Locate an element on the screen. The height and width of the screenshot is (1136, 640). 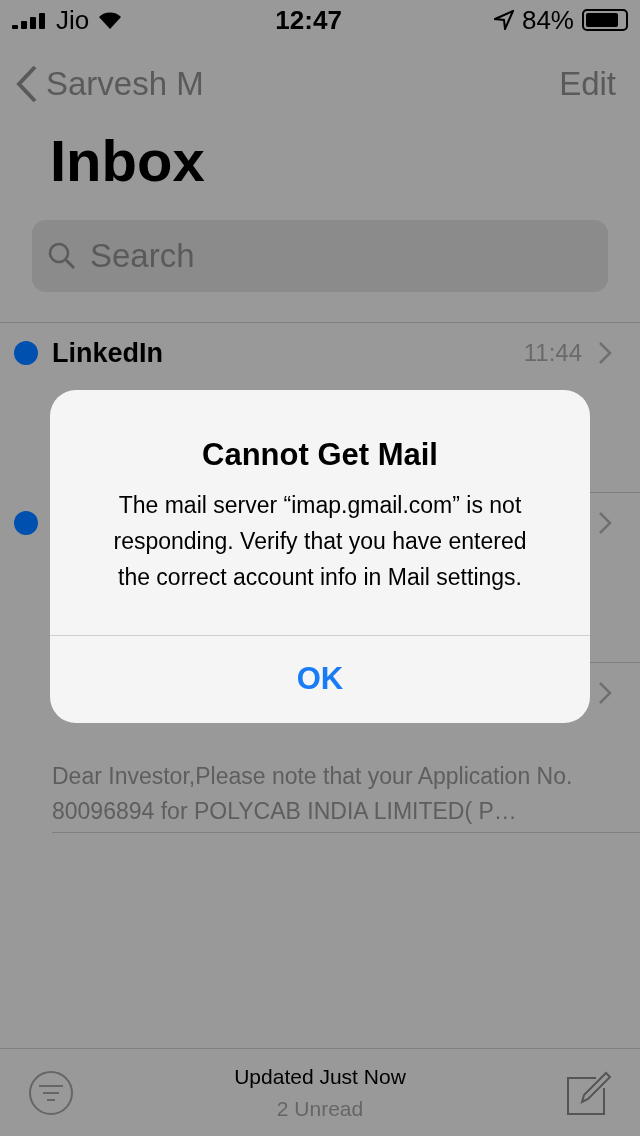
alert-message: The mail server “imap.gmail.com” is not responding. Verify that you have entered the correct account info in Mail settings. is located at coordinates (320, 541).